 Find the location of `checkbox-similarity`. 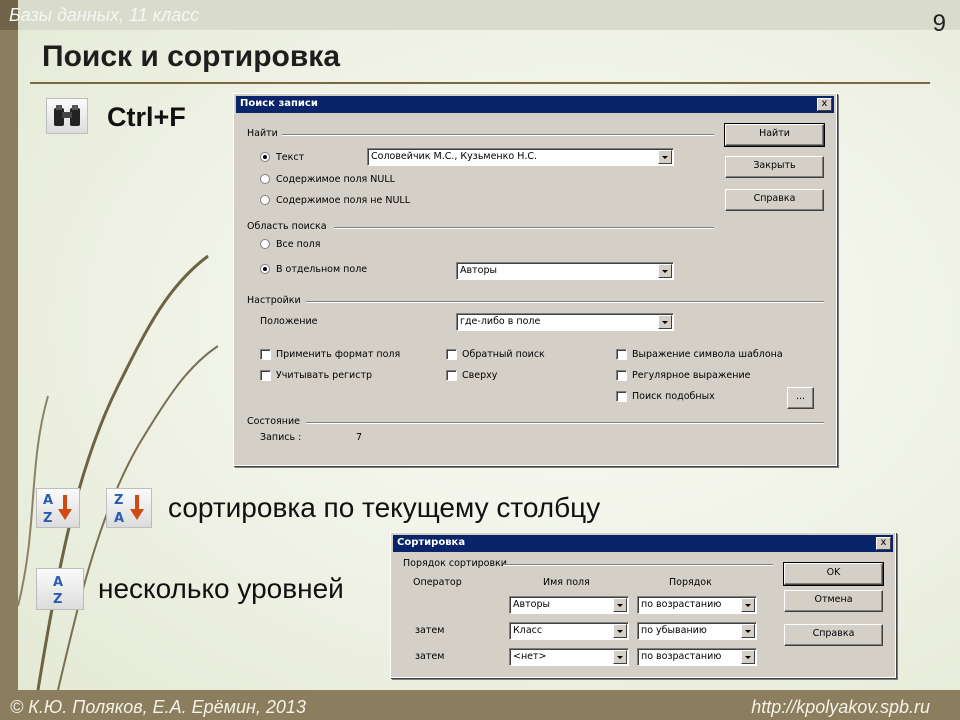

checkbox-similarity is located at coordinates (621, 396).